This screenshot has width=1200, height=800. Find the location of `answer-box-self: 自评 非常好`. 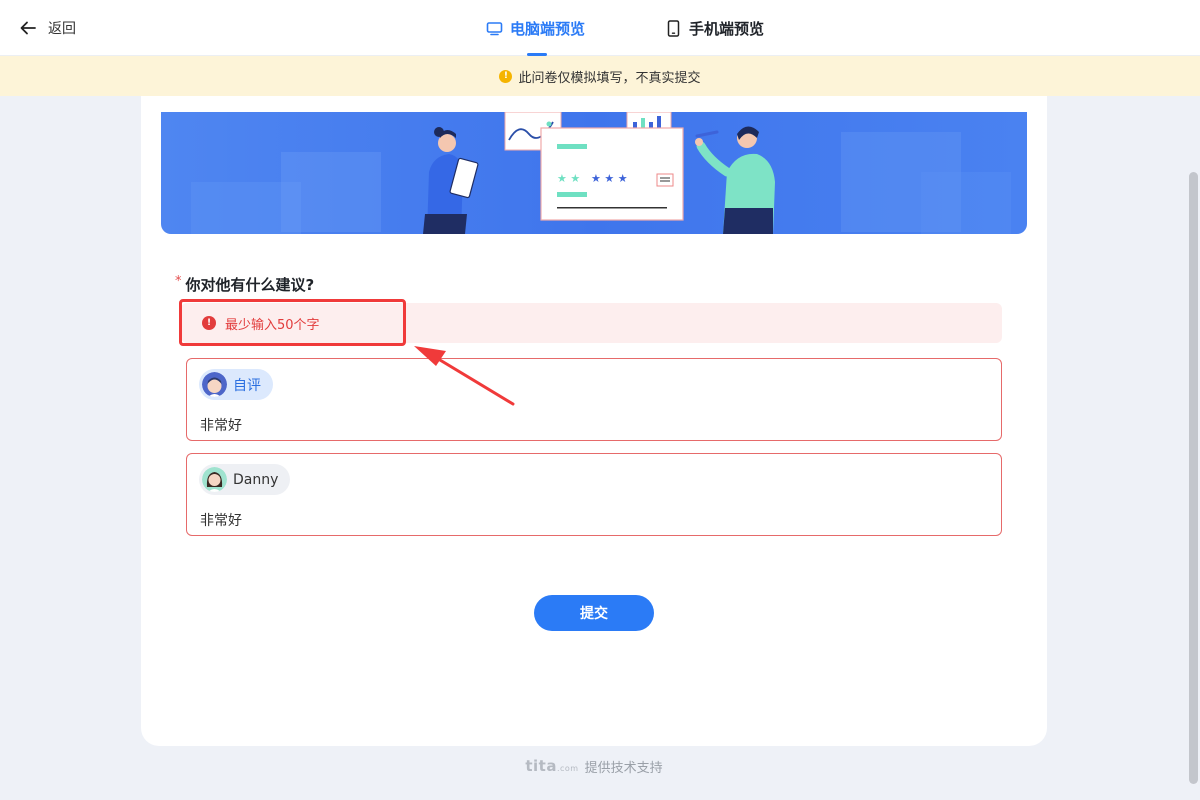

answer-box-self: 自评 非常好 is located at coordinates (594, 399).